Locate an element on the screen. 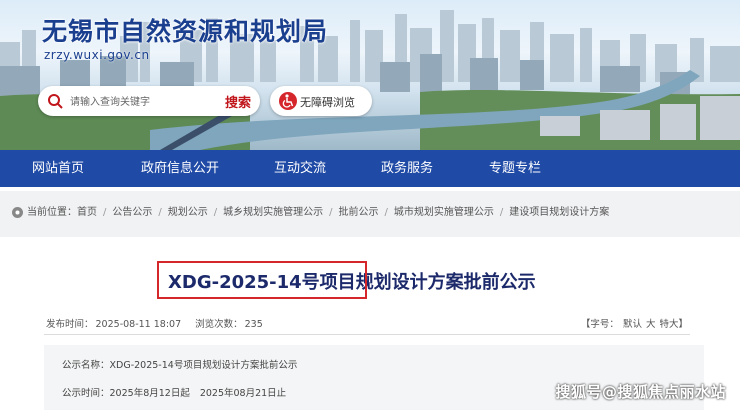 Image resolution: width=740 pixels, height=410 pixels. breadcrumb-announcements: 公告公示 is located at coordinates (132, 212).